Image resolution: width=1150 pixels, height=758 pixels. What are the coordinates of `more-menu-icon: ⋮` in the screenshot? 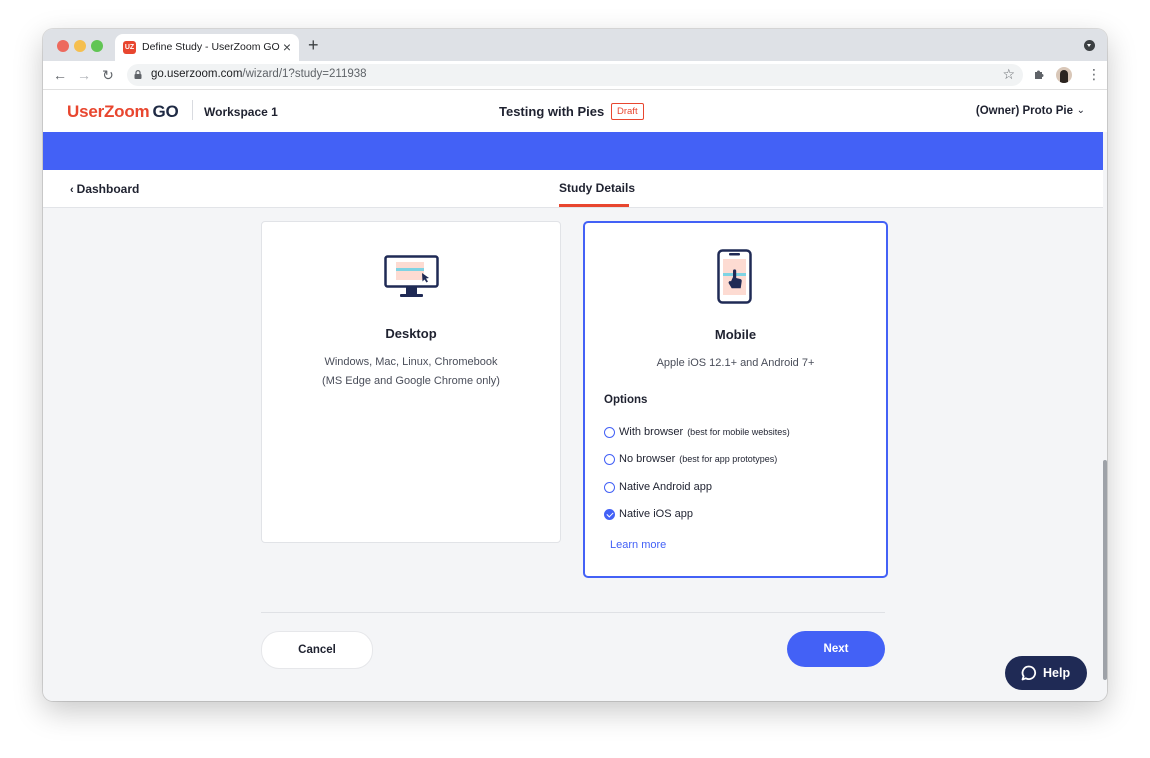 It's located at (1094, 74).